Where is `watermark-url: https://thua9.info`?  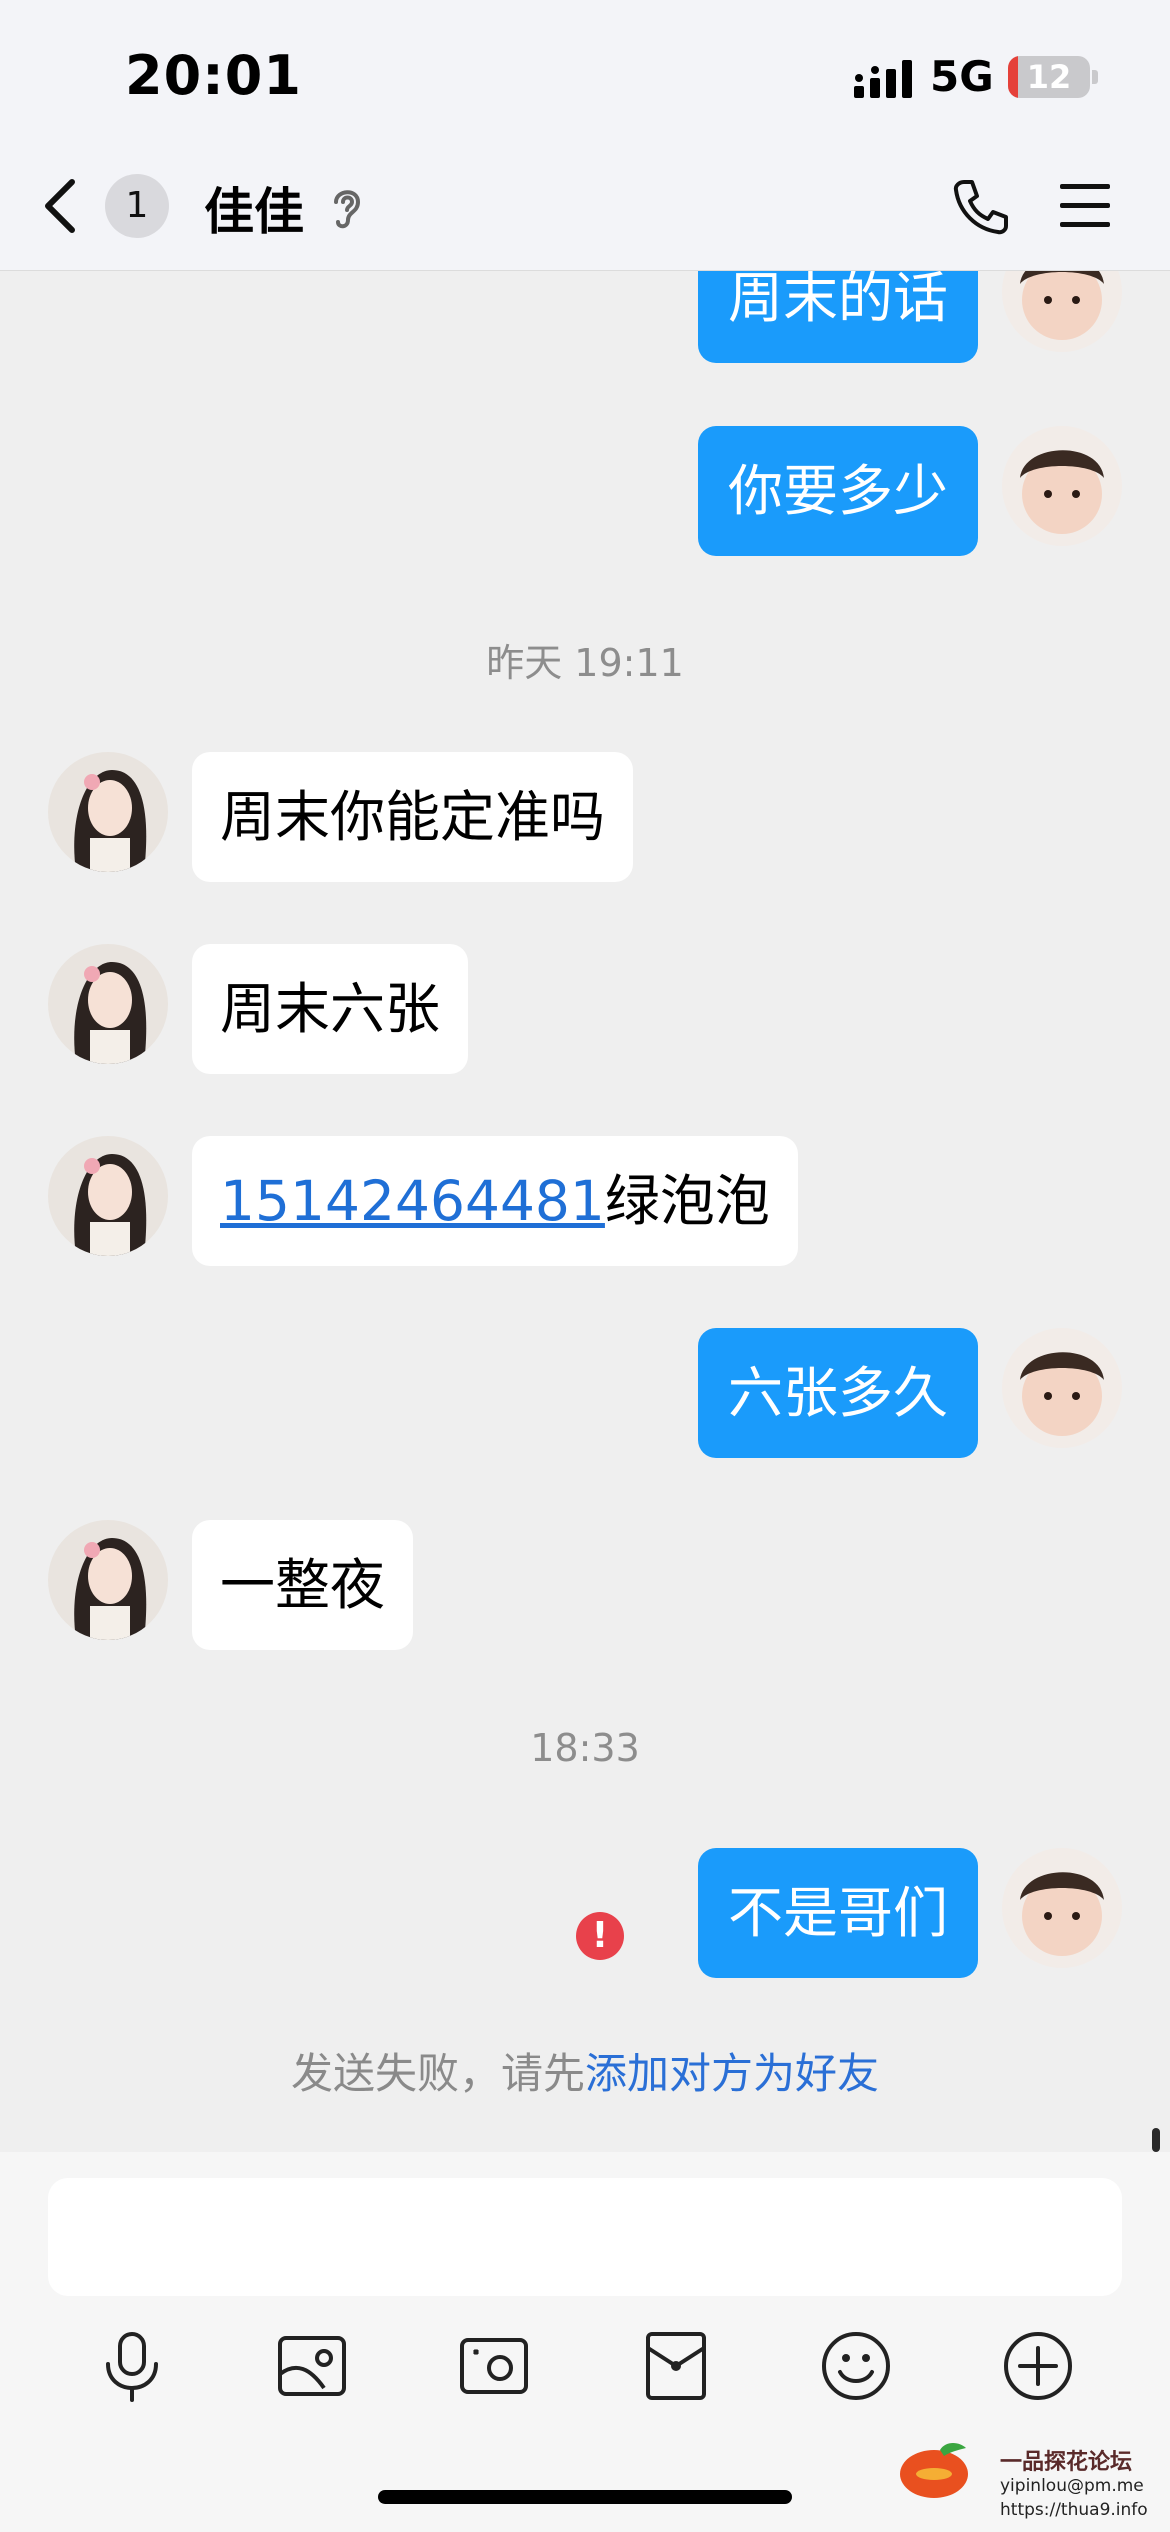 watermark-url: https://thua9.info is located at coordinates (1074, 2510).